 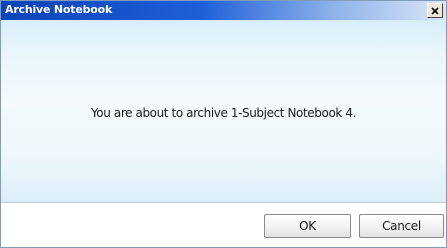 What do you see at coordinates (401, 226) in the screenshot?
I see `cancel-button: Cancel` at bounding box center [401, 226].